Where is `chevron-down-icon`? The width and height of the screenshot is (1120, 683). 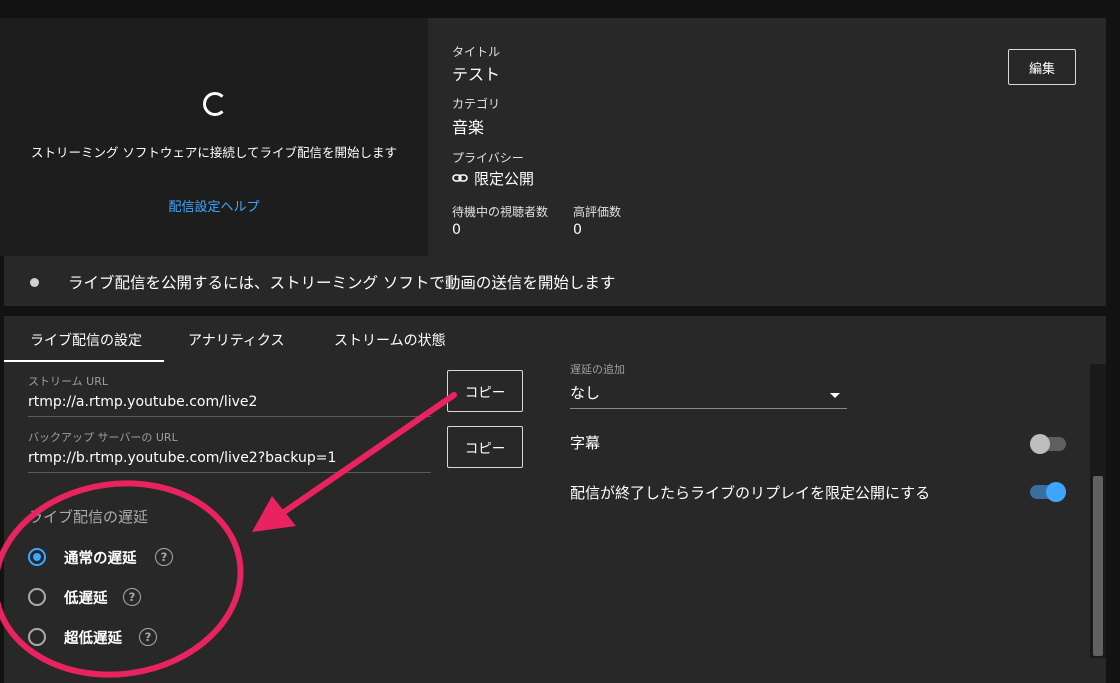
chevron-down-icon is located at coordinates (835, 395).